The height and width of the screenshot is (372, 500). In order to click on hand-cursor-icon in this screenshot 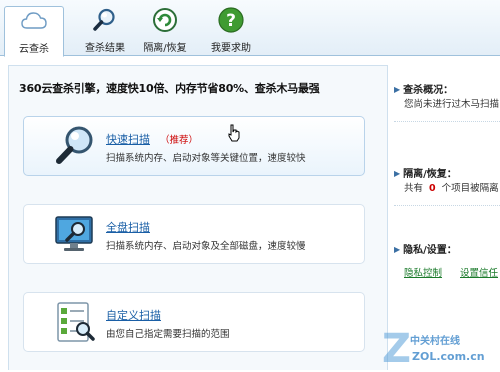, I will do `click(234, 133)`.